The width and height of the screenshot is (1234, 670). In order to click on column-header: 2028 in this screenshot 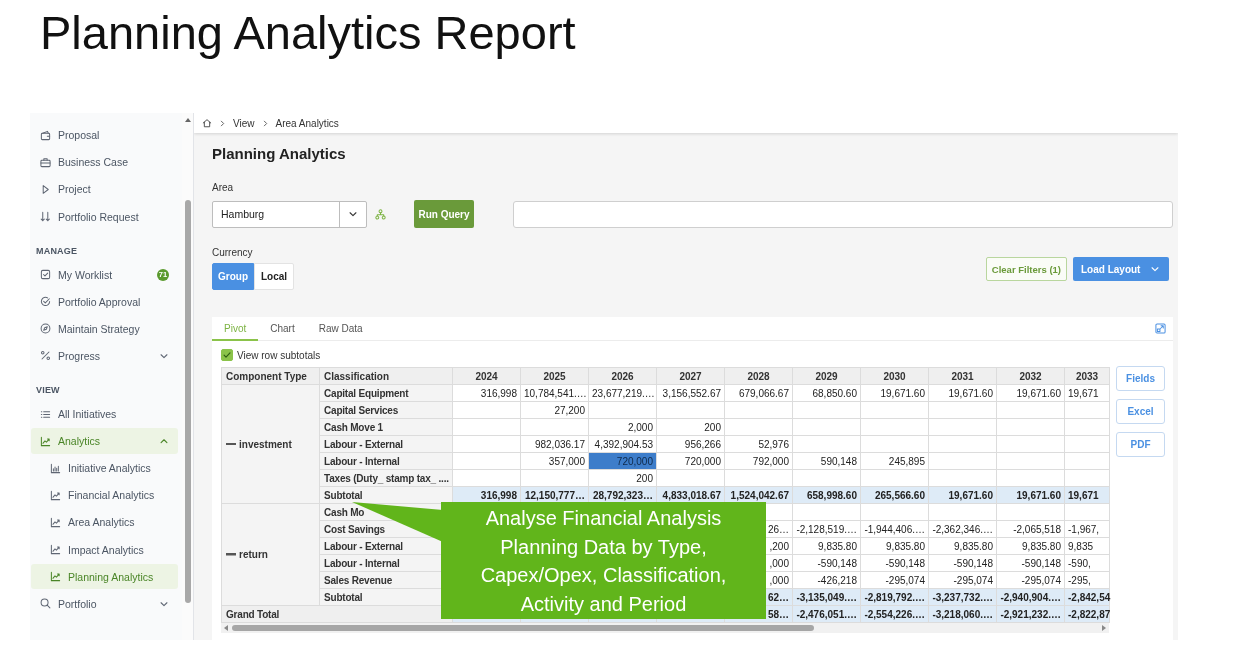, I will do `click(758, 376)`.